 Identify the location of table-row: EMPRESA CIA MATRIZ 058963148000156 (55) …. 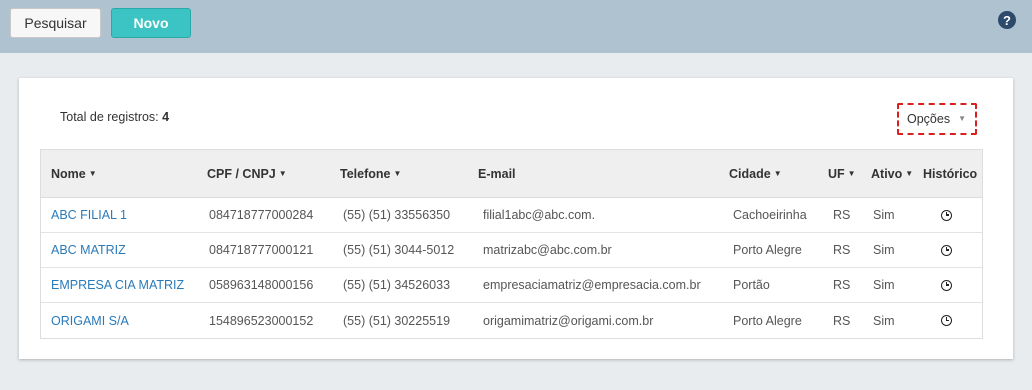
(511, 285).